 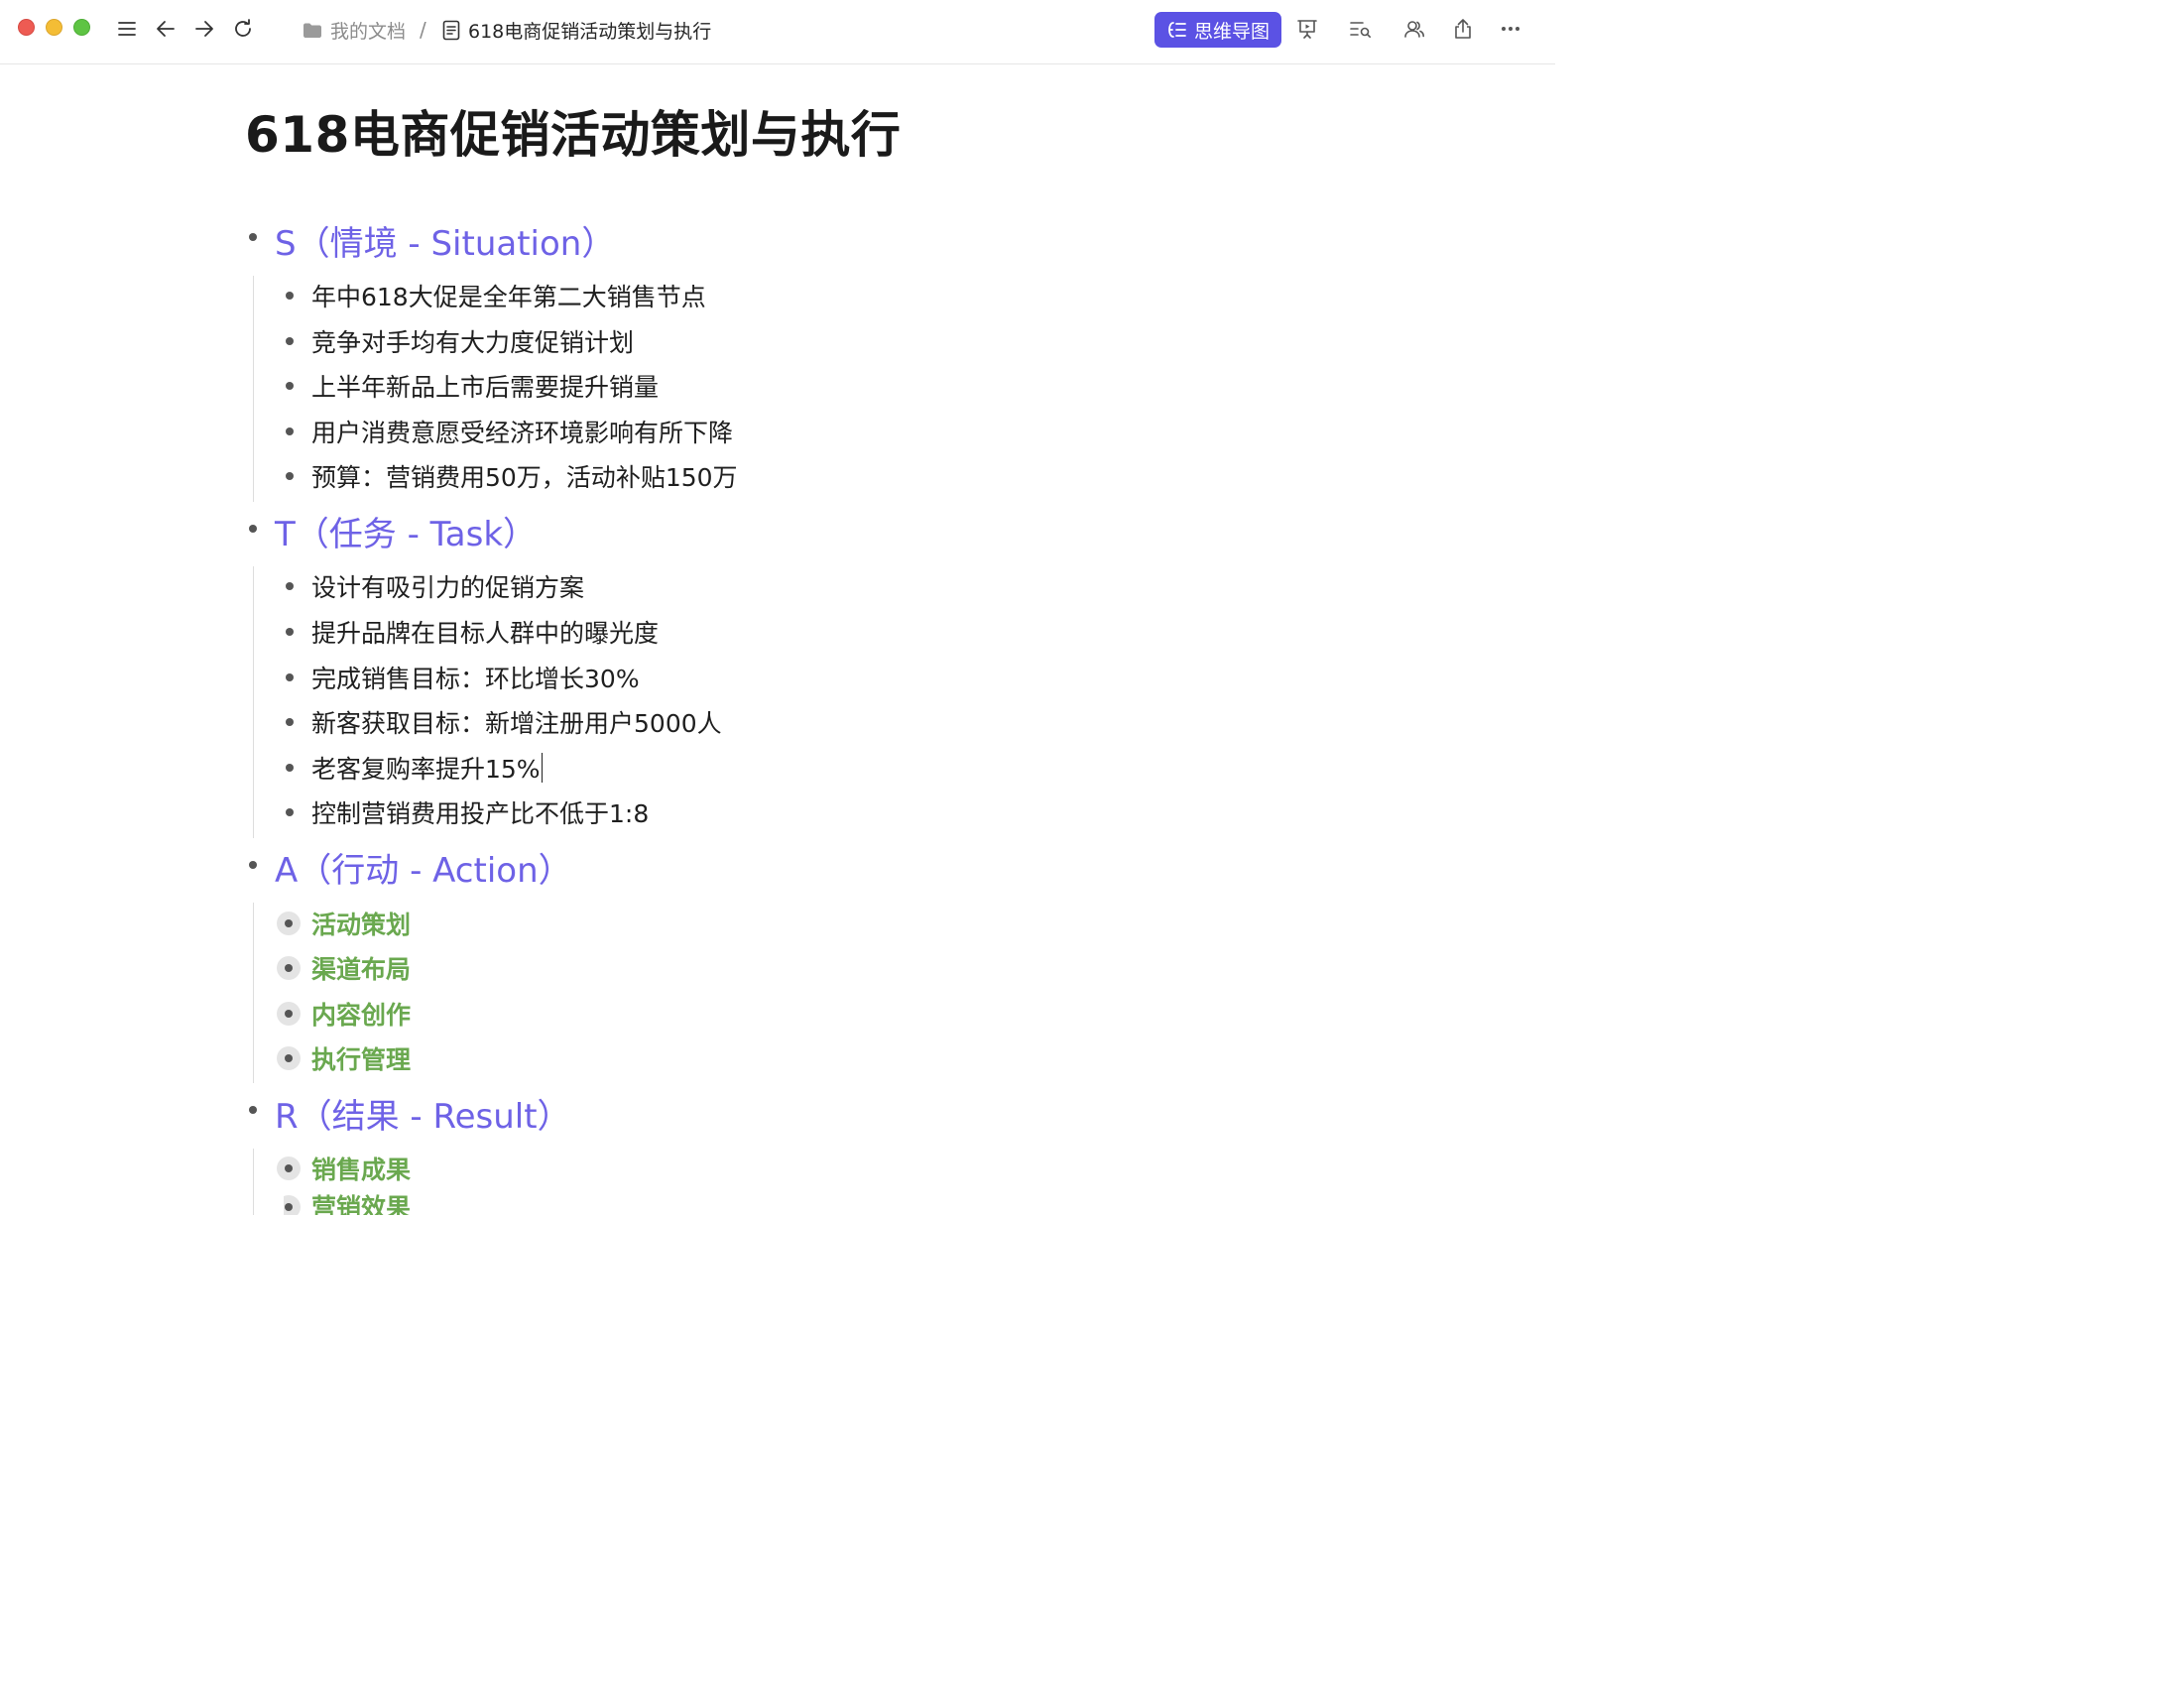 I want to click on mindmap-button: 思维导图, so click(x=1217, y=30).